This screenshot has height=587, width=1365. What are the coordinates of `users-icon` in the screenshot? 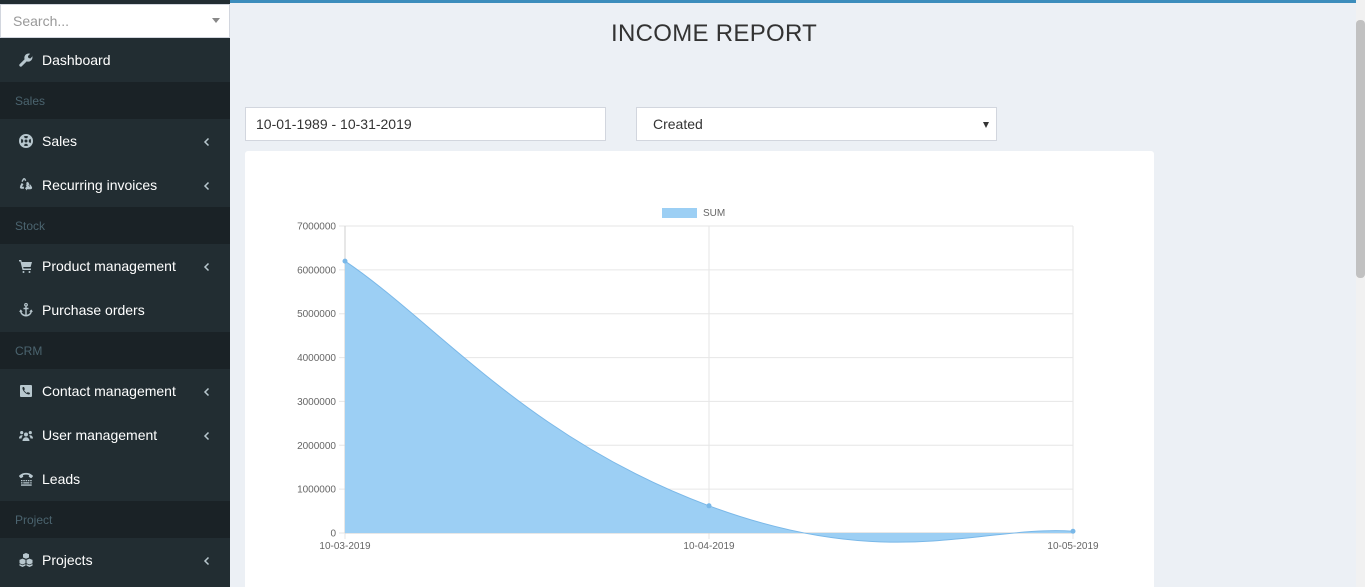 It's located at (26, 435).